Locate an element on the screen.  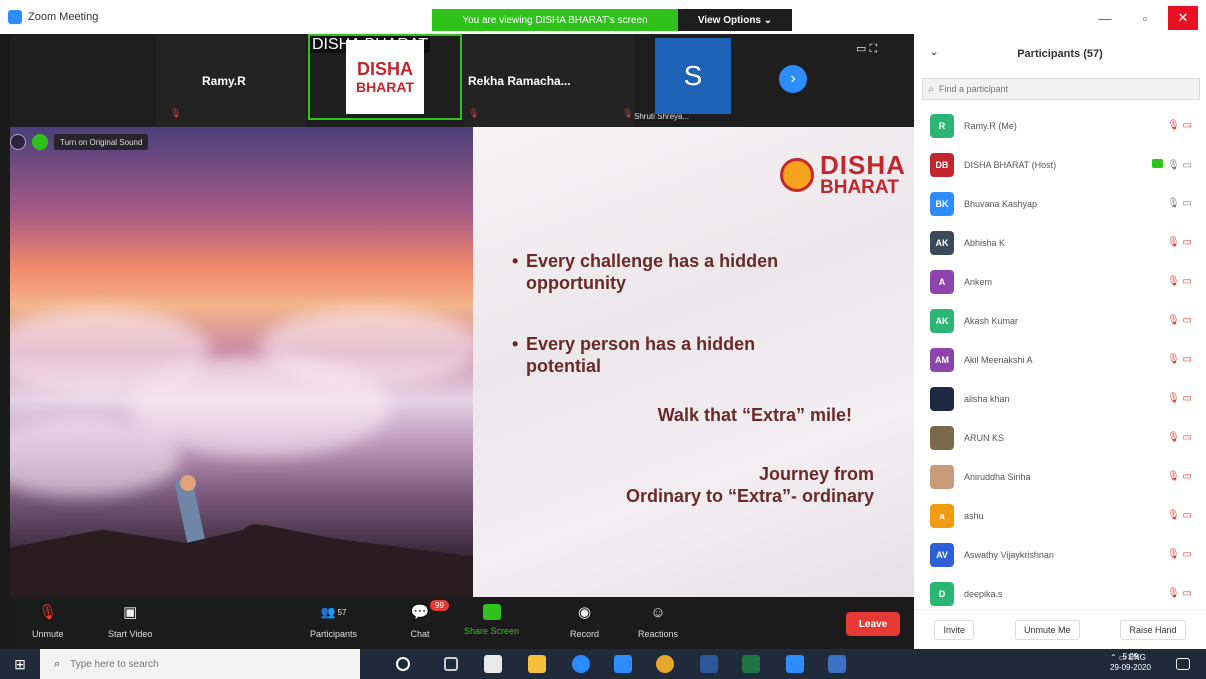
chevron-down-icon: ⌄ is located at coordinates (934, 52).